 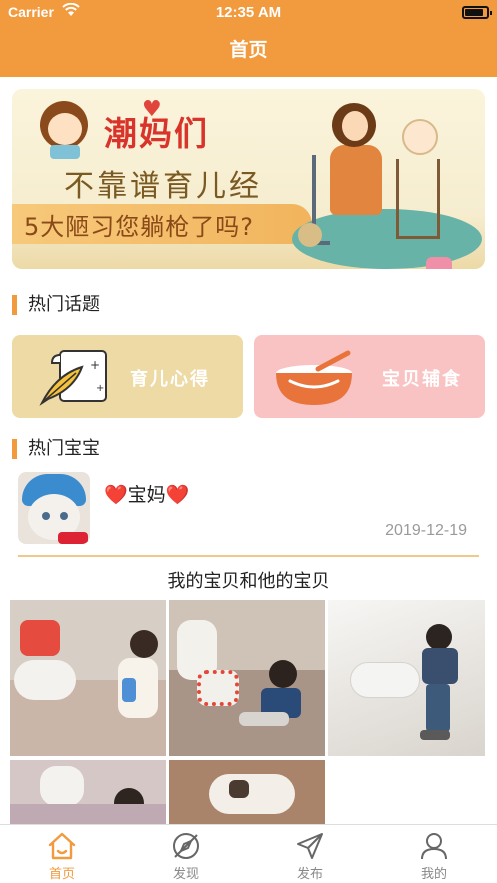 I want to click on tab-label: 发布, so click(x=309, y=874).